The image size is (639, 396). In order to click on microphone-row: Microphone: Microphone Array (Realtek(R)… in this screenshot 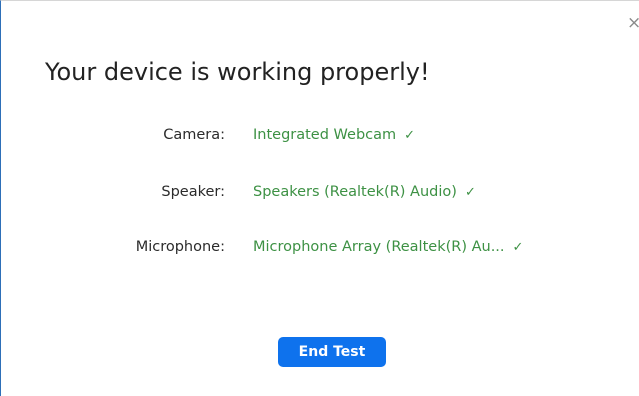, I will do `click(320, 251)`.